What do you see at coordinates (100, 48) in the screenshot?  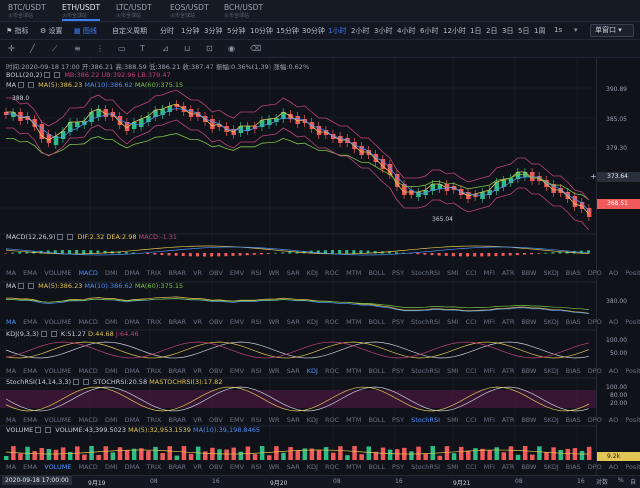 I see `fib-tool-icon: ⋮` at bounding box center [100, 48].